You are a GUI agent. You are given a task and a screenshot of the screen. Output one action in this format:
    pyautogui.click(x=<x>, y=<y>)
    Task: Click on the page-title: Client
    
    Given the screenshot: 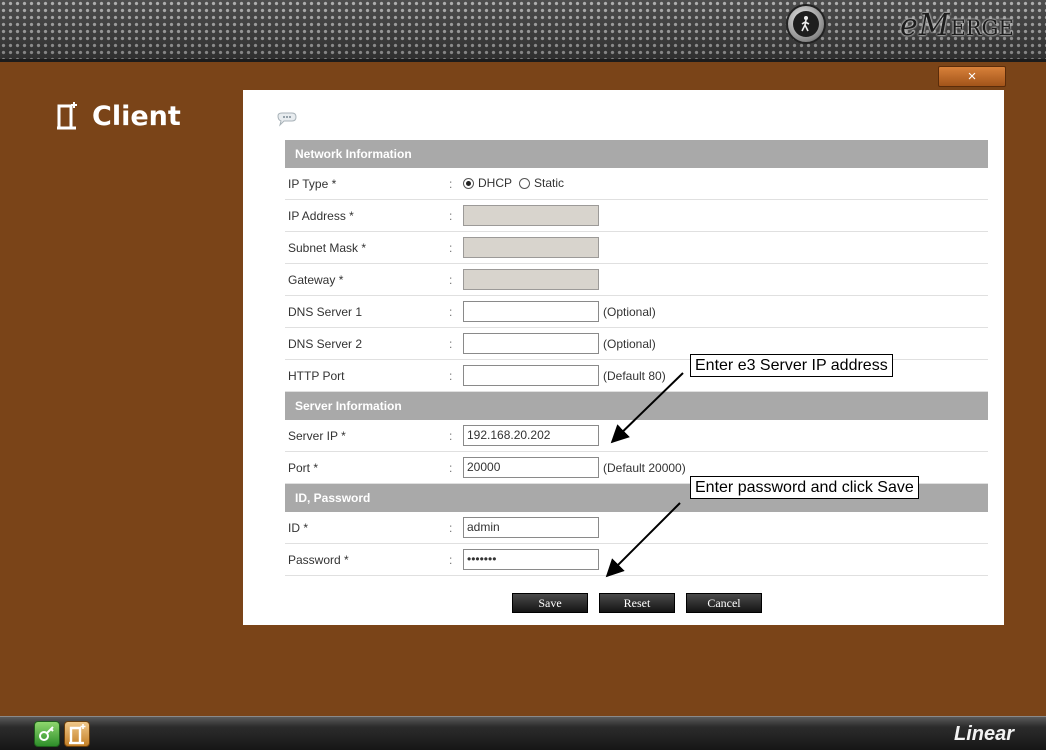 What is the action you would take?
    pyautogui.click(x=118, y=116)
    